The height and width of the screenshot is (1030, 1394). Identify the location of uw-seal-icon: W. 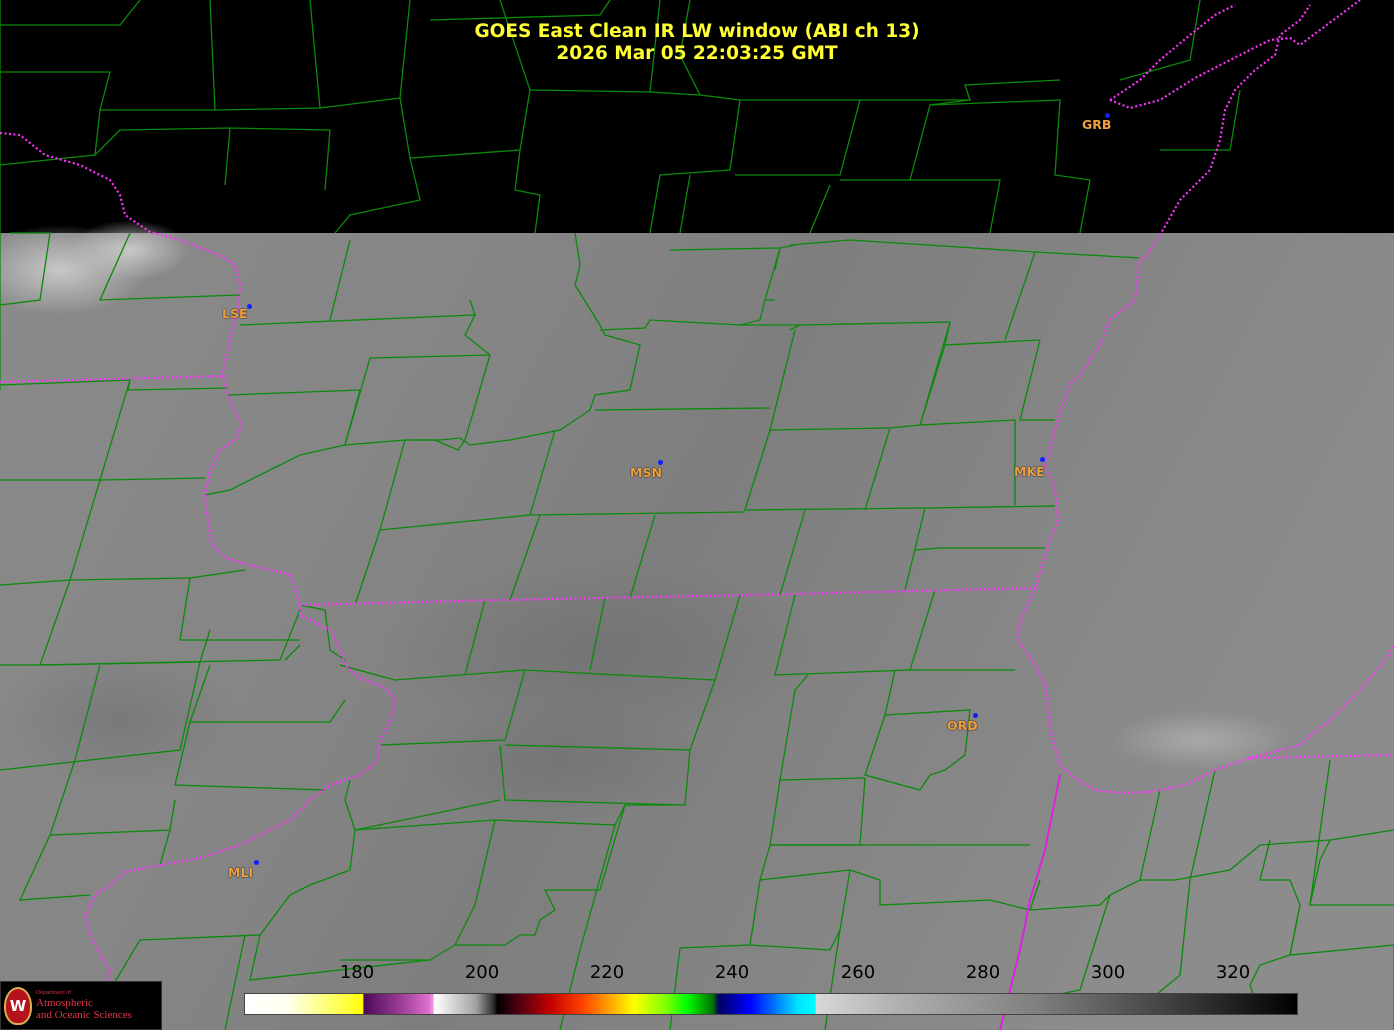
(18, 1006).